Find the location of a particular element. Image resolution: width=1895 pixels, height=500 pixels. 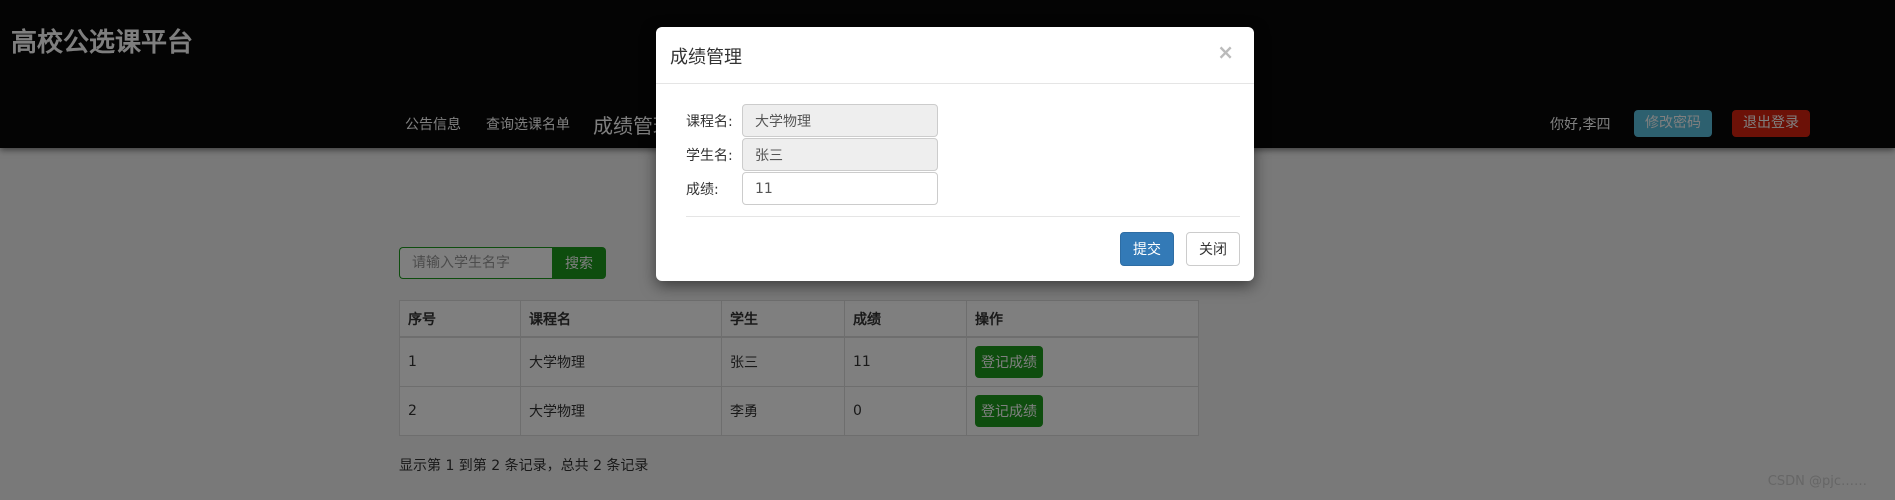

score-row: 成绩: is located at coordinates (812, 188).